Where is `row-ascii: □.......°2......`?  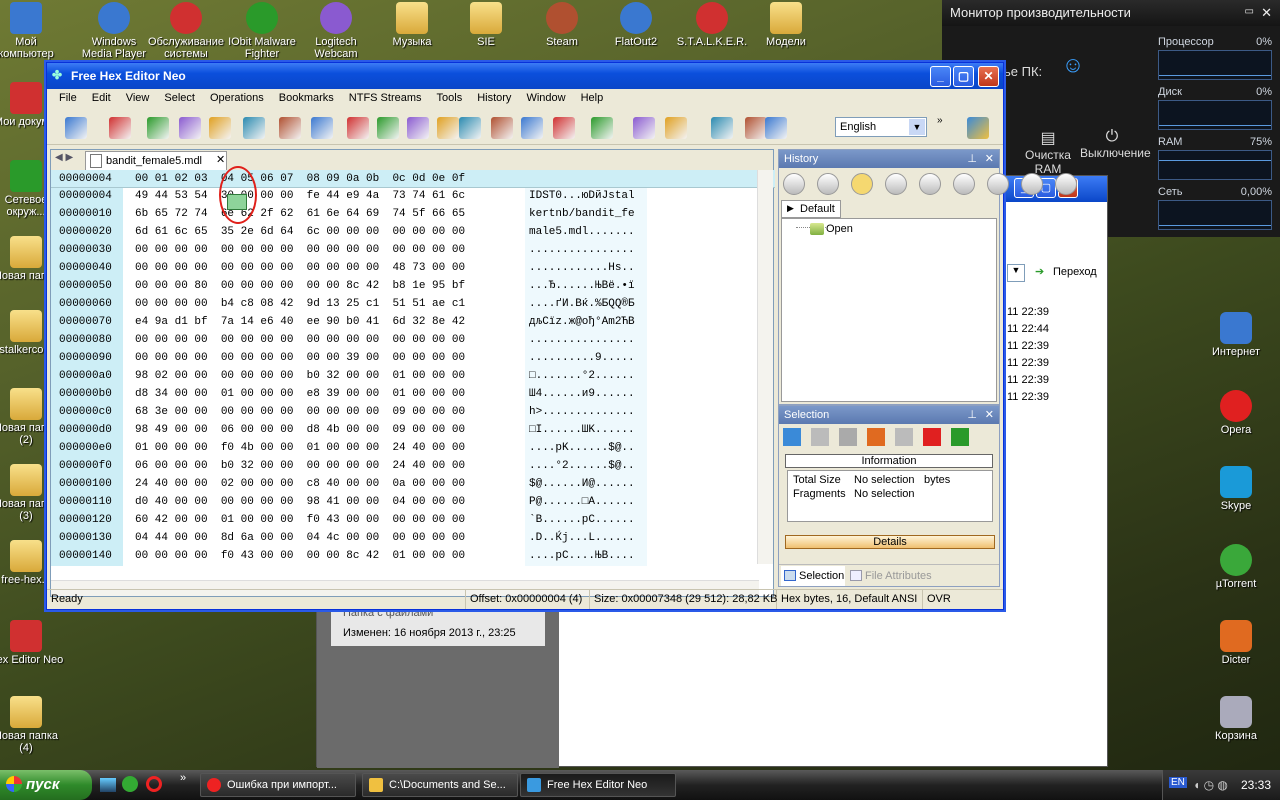 row-ascii: □.......°2...... is located at coordinates (582, 379).